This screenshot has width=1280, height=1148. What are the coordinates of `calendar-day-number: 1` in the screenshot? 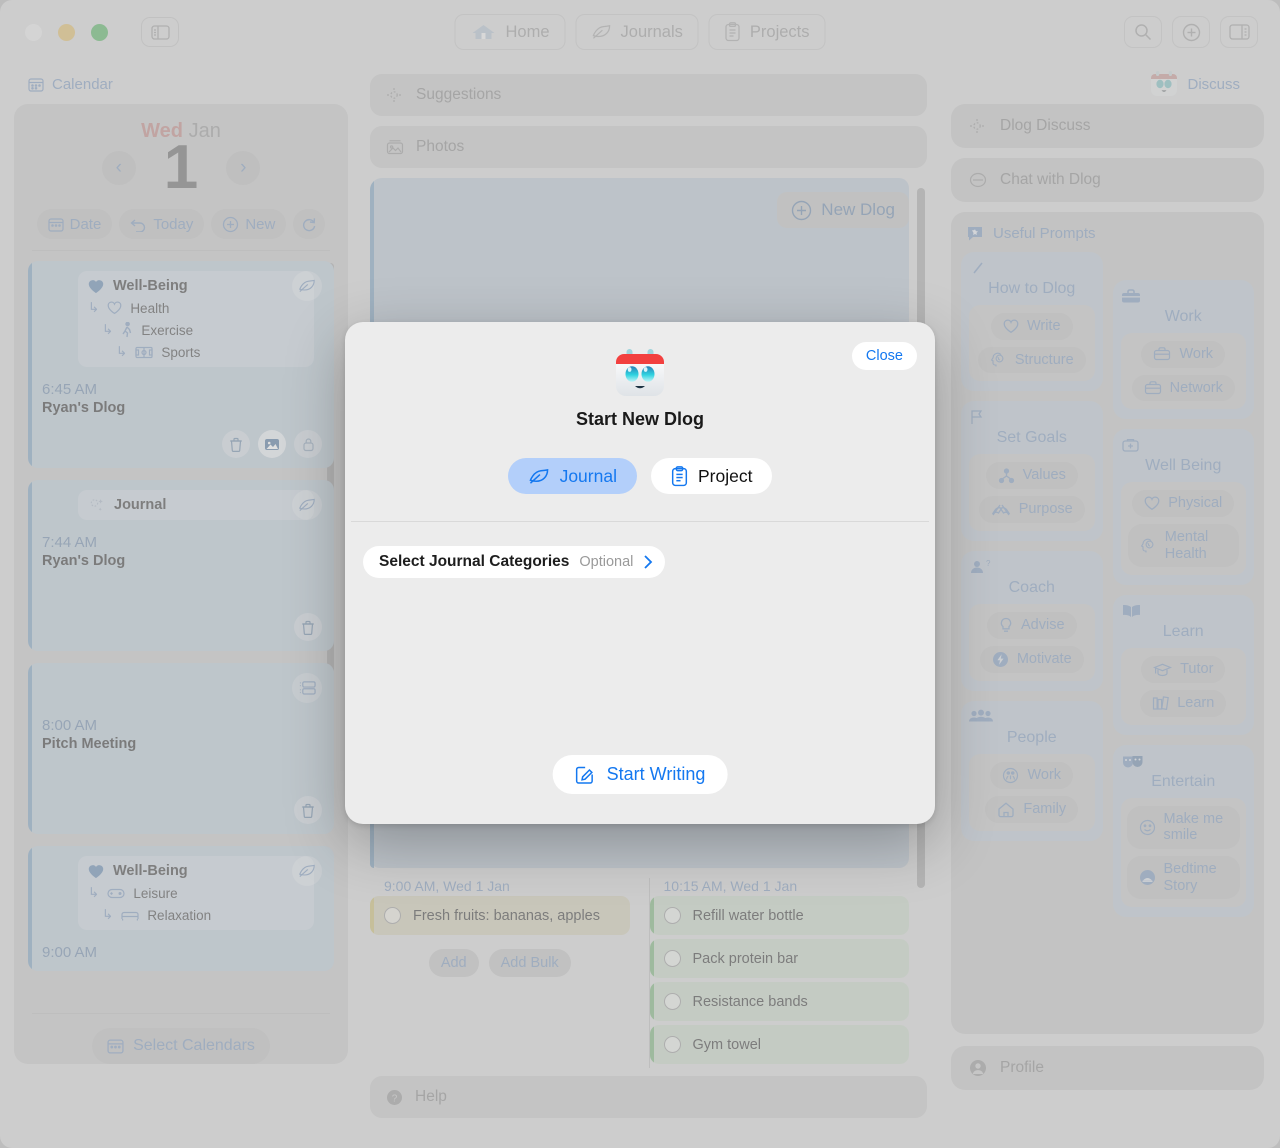 It's located at (181, 167).